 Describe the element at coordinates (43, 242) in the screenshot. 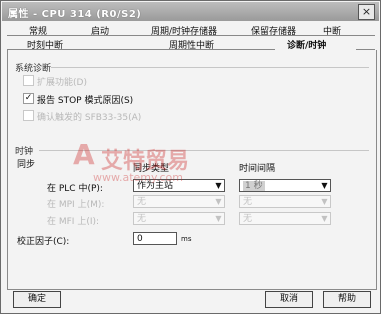

I see `correction-factor-label: 校正因子(C):` at that location.